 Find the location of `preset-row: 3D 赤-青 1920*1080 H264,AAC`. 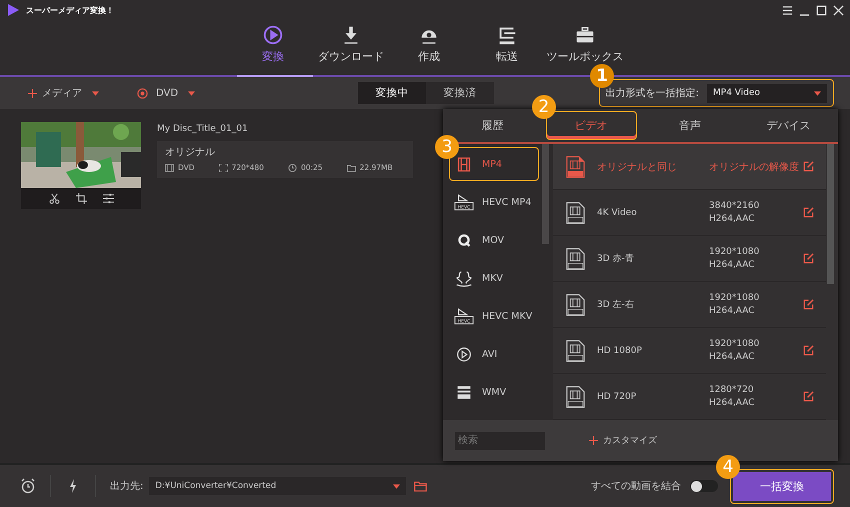

preset-row: 3D 赤-青 1920*1080 H264,AAC is located at coordinates (689, 259).